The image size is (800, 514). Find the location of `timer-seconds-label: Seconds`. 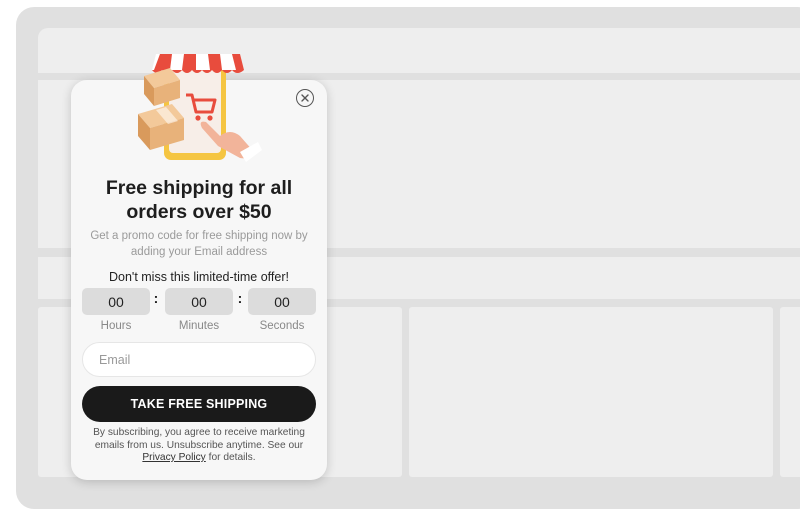

timer-seconds-label: Seconds is located at coordinates (282, 326).